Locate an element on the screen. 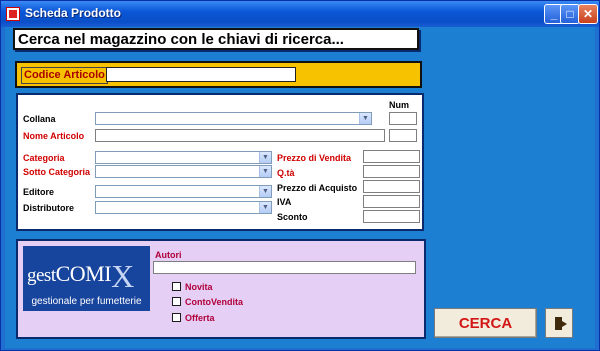 The height and width of the screenshot is (351, 600). logo-word-comi: COMI is located at coordinates (83, 273).